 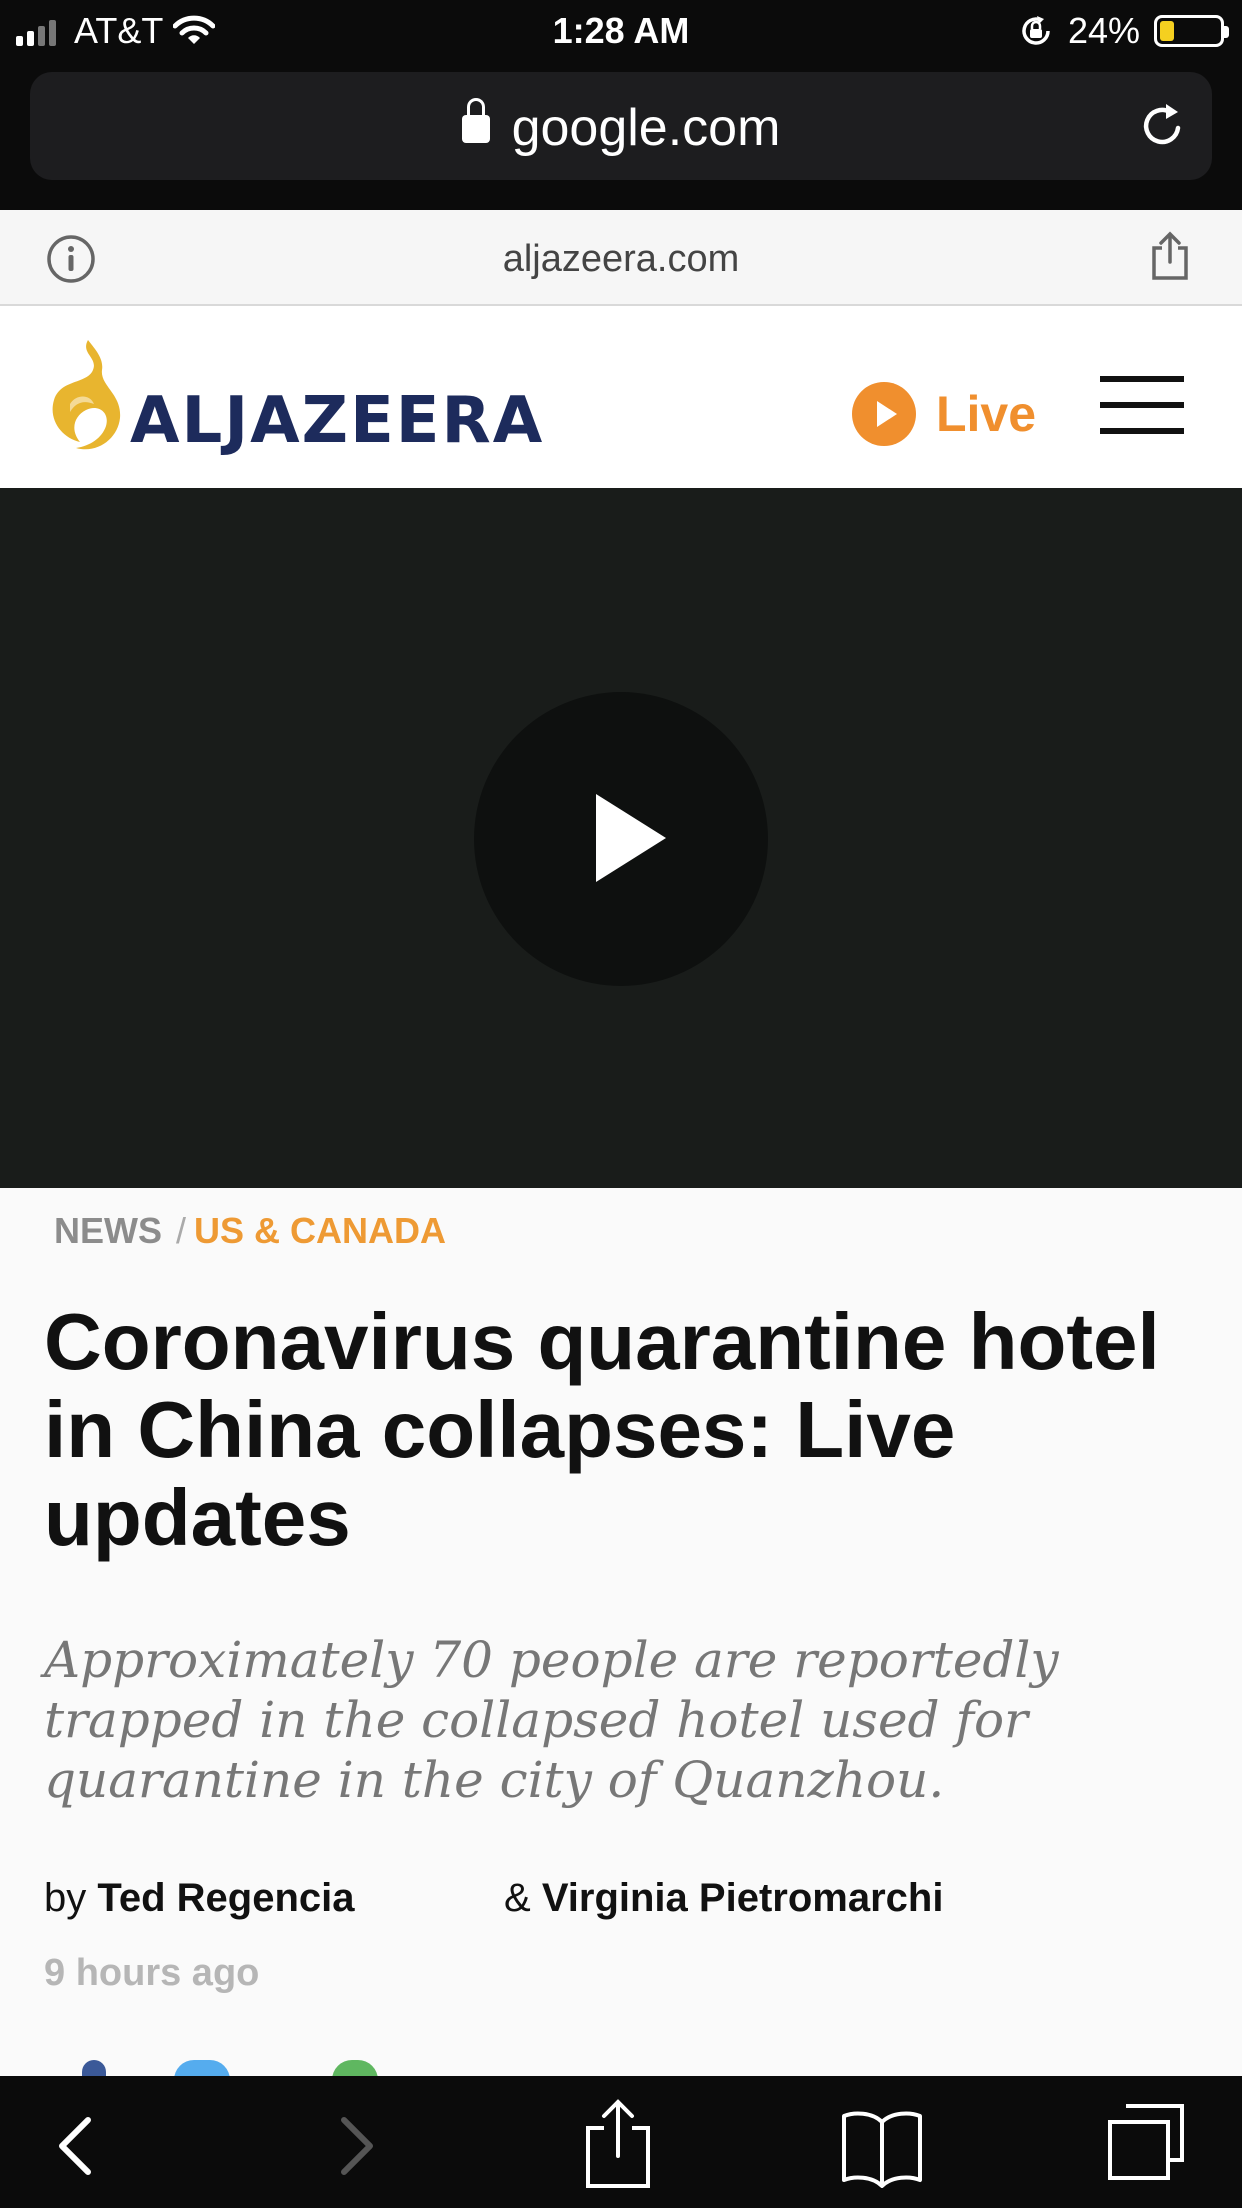 I want to click on hamburger-menu-icon, so click(x=1142, y=407).